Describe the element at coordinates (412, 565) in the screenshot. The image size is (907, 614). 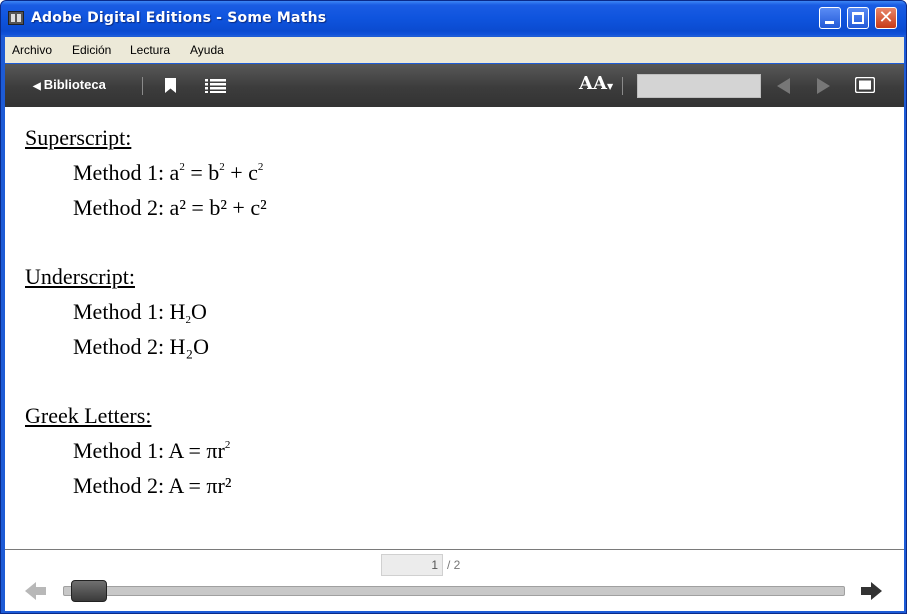
I see `page-number-input: 1` at that location.